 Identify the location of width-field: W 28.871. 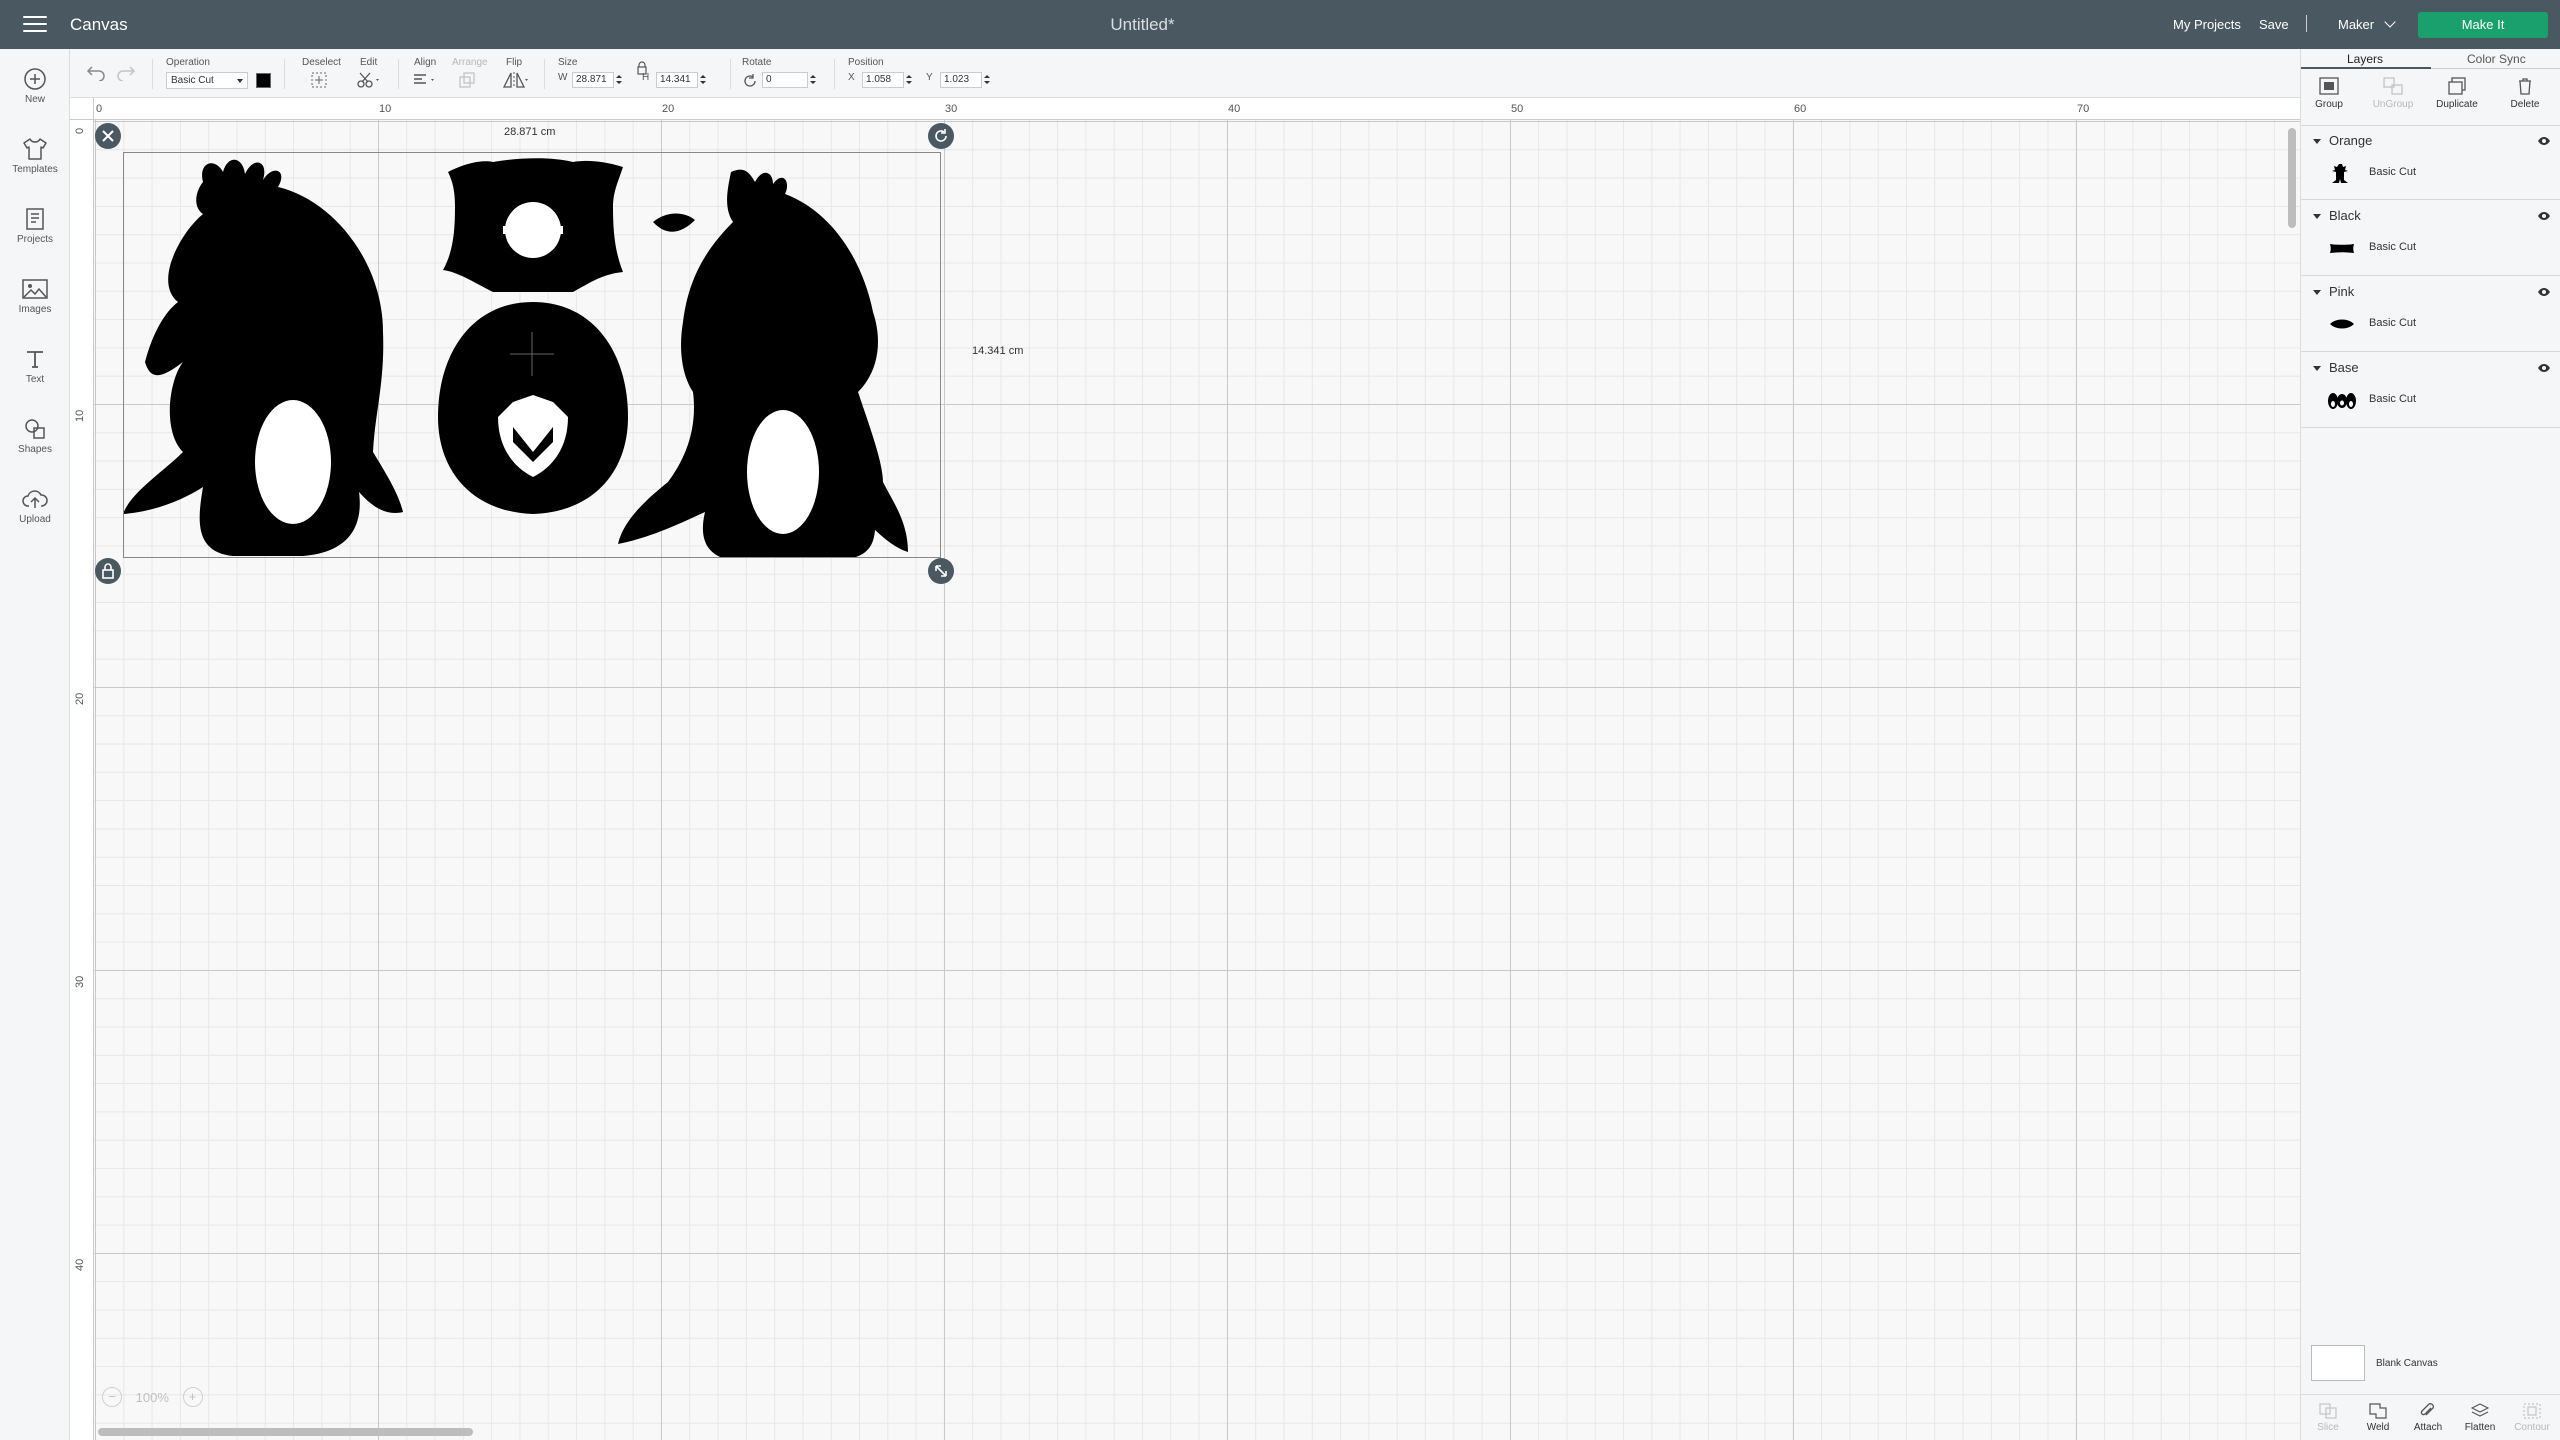
(590, 80).